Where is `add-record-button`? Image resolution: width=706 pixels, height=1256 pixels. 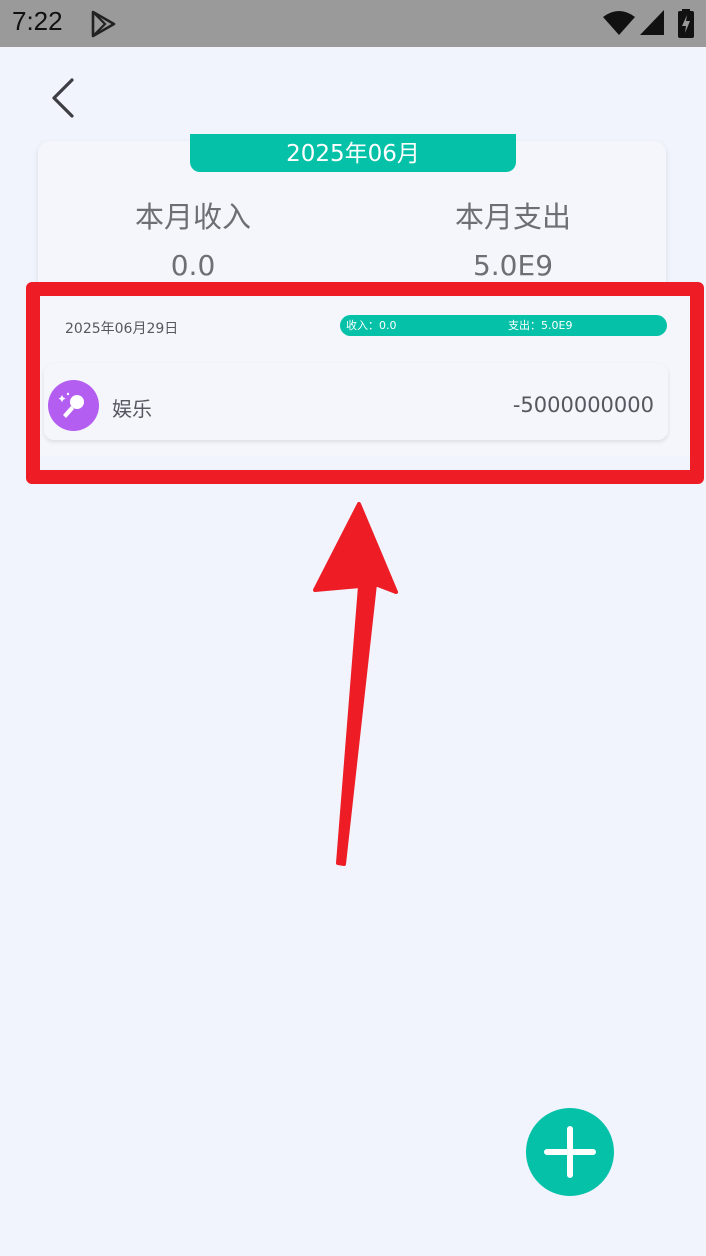
add-record-button is located at coordinates (570, 1152).